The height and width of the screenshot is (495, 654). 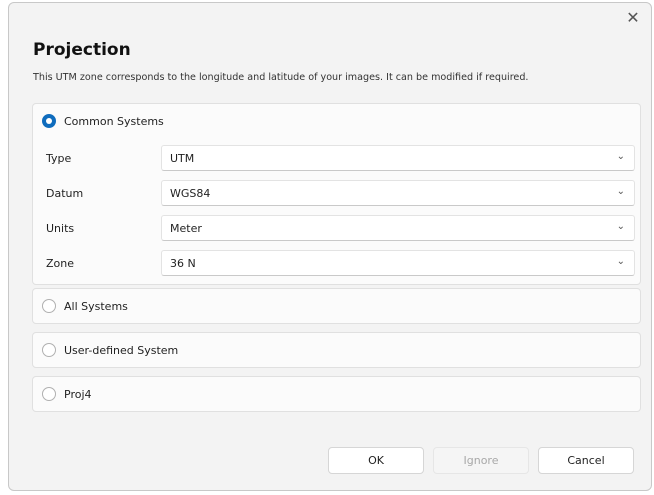 I want to click on user-defined-system-radio-option: User-defined System, so click(x=110, y=350).